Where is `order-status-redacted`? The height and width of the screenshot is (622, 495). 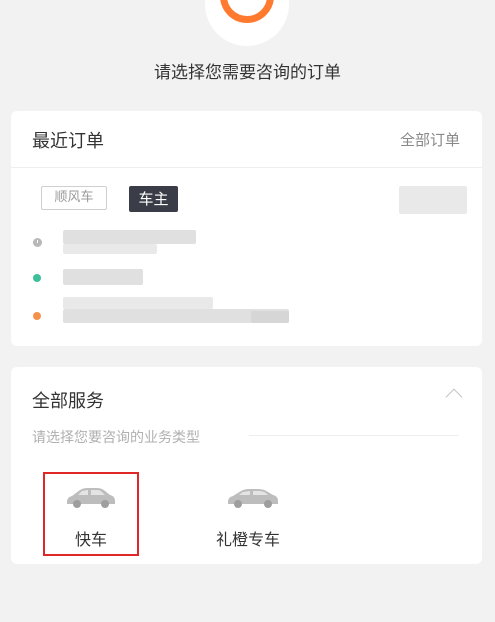 order-status-redacted is located at coordinates (433, 200).